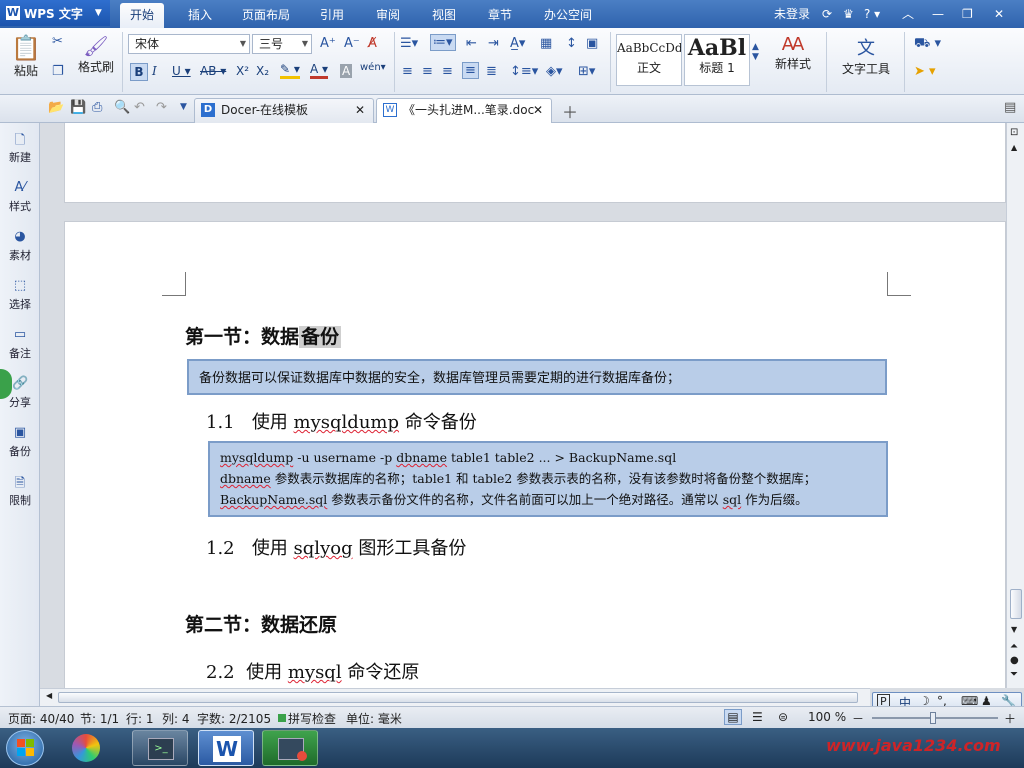 The height and width of the screenshot is (768, 1024). What do you see at coordinates (97, 107) in the screenshot?
I see `print-icon: ⎙` at bounding box center [97, 107].